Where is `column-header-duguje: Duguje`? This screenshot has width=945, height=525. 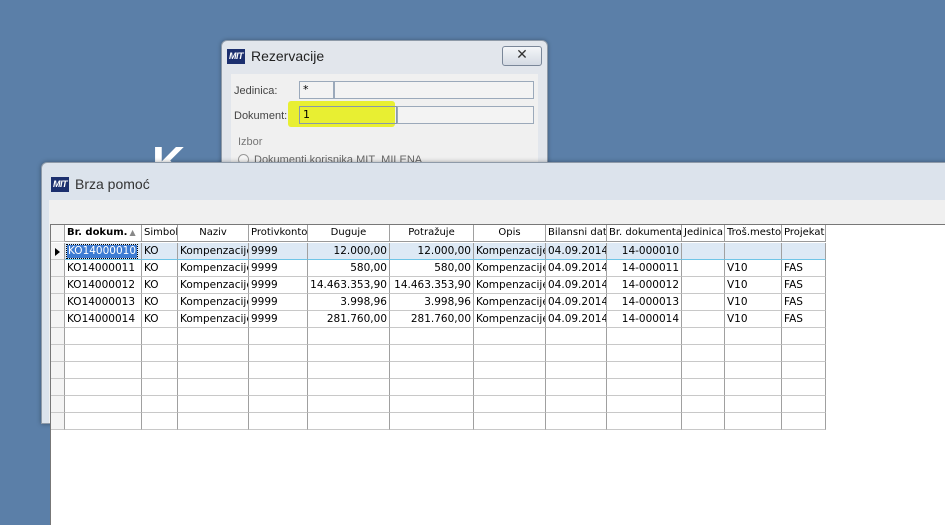 column-header-duguje: Duguje is located at coordinates (349, 233).